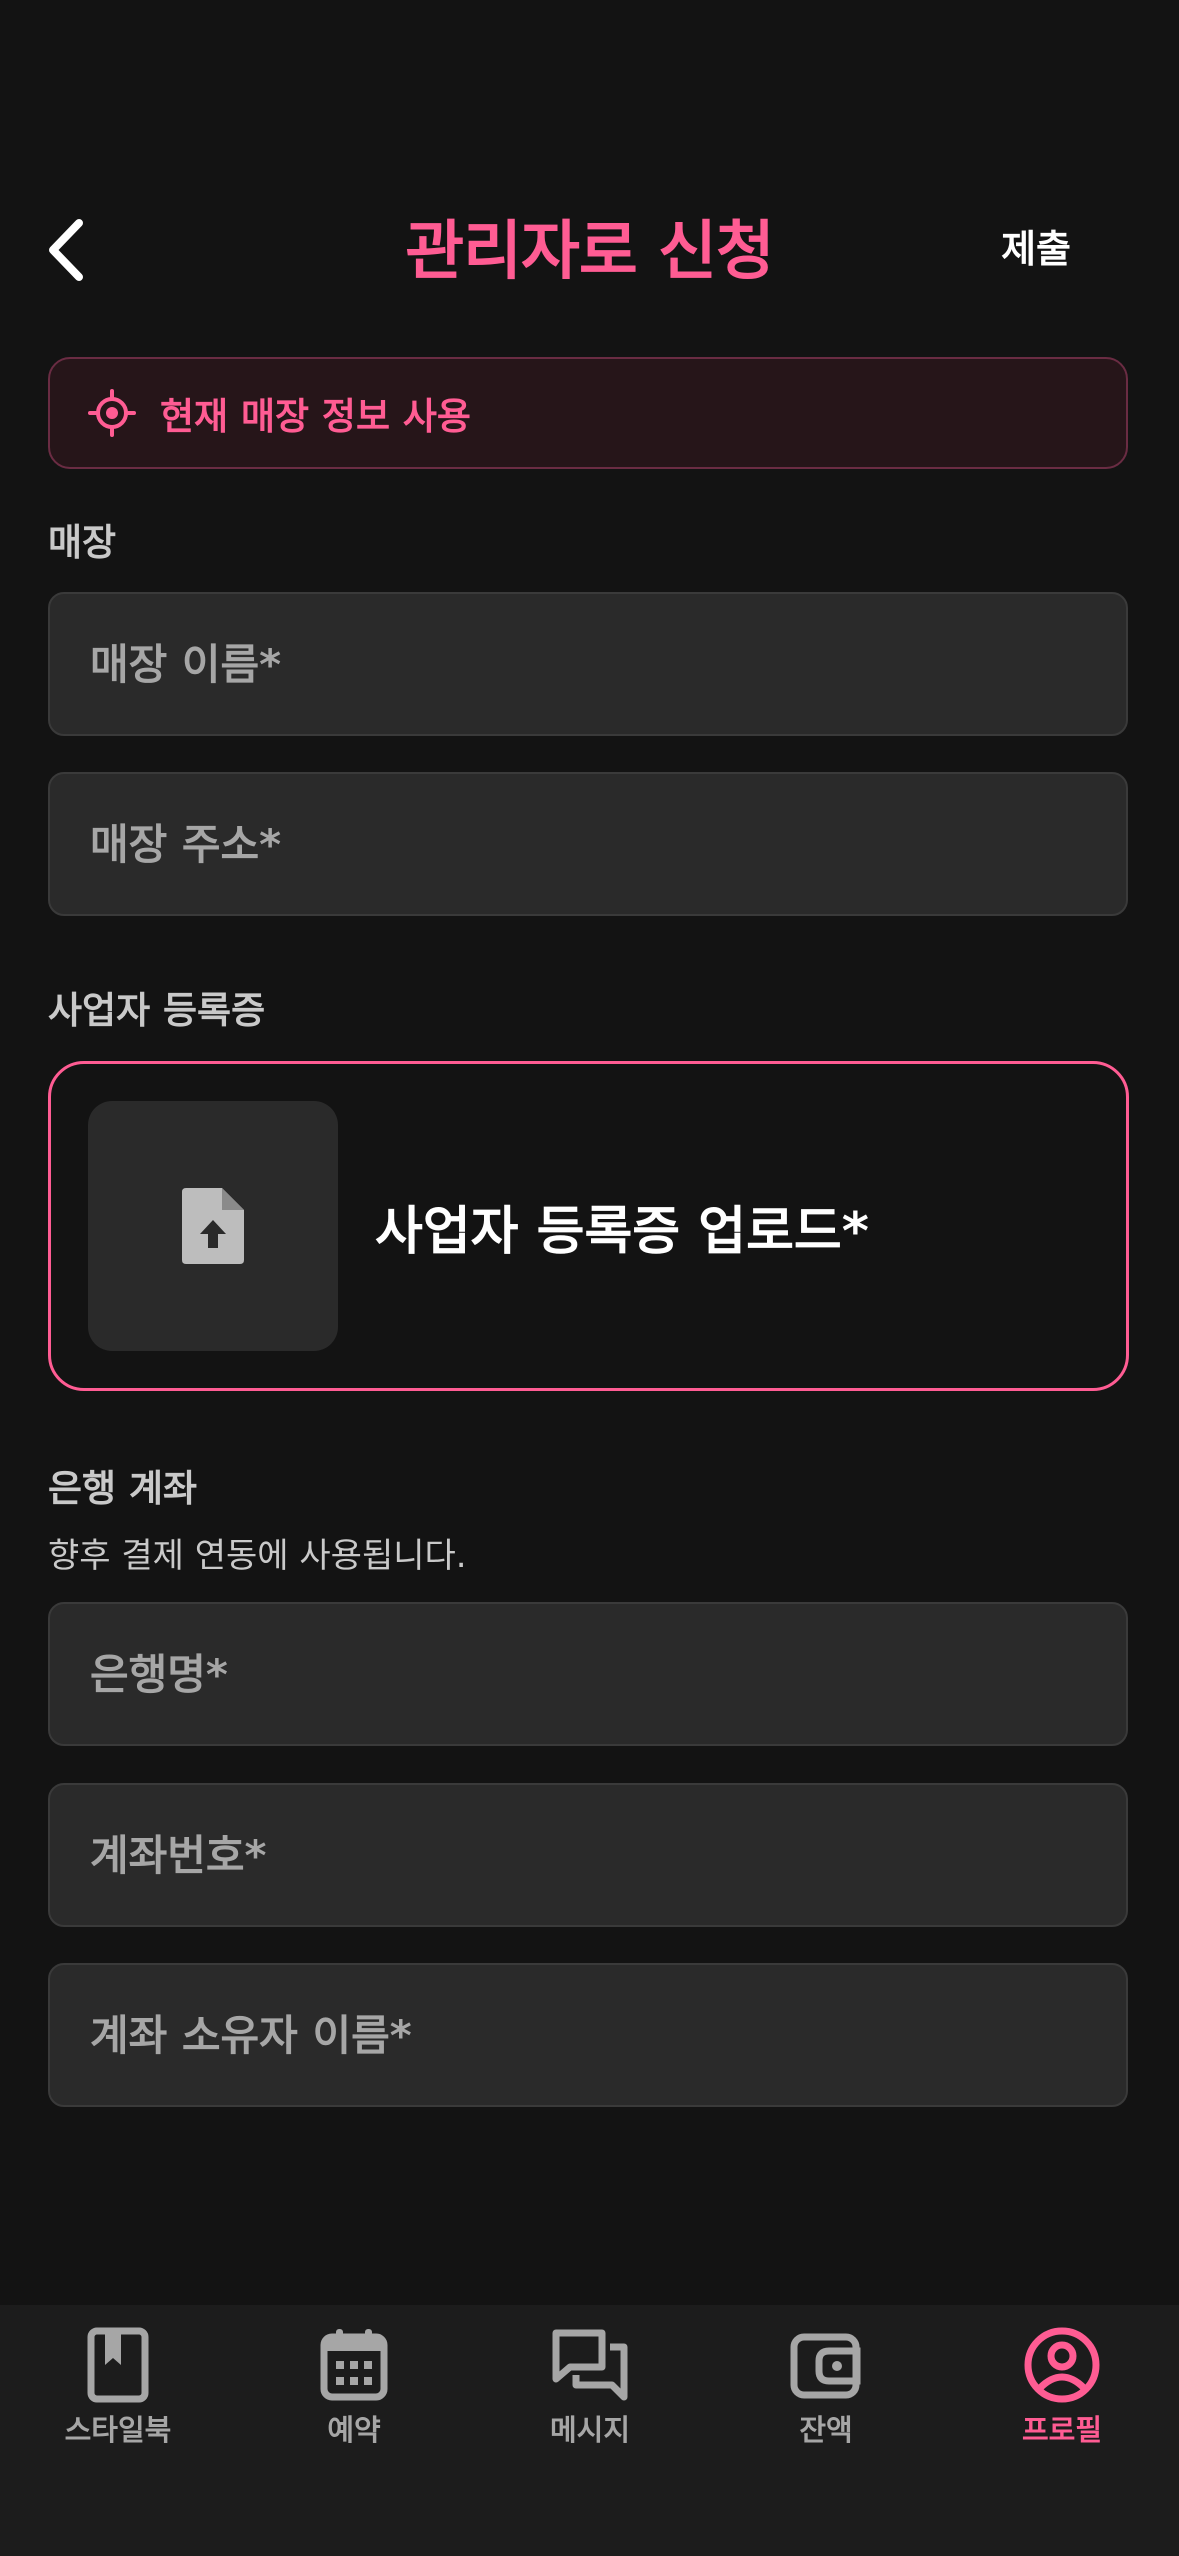  I want to click on bottom-nav: 스타일북 예약 메시지 잔액 프로필, so click(589, 2430).